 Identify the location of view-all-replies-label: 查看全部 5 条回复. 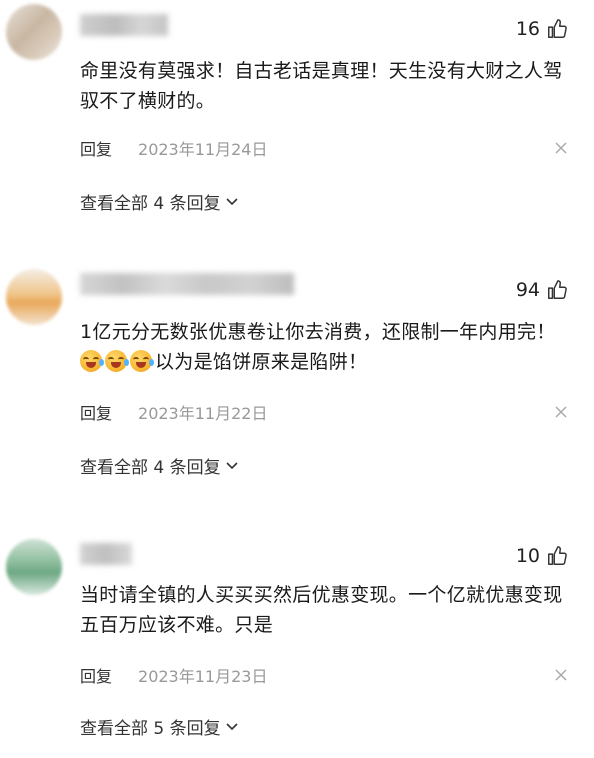
(150, 728).